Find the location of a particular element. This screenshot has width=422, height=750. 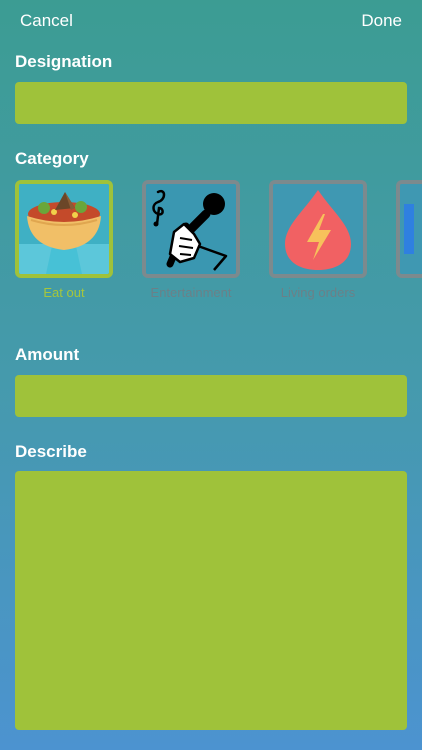

category-label: Category is located at coordinates (52, 158).